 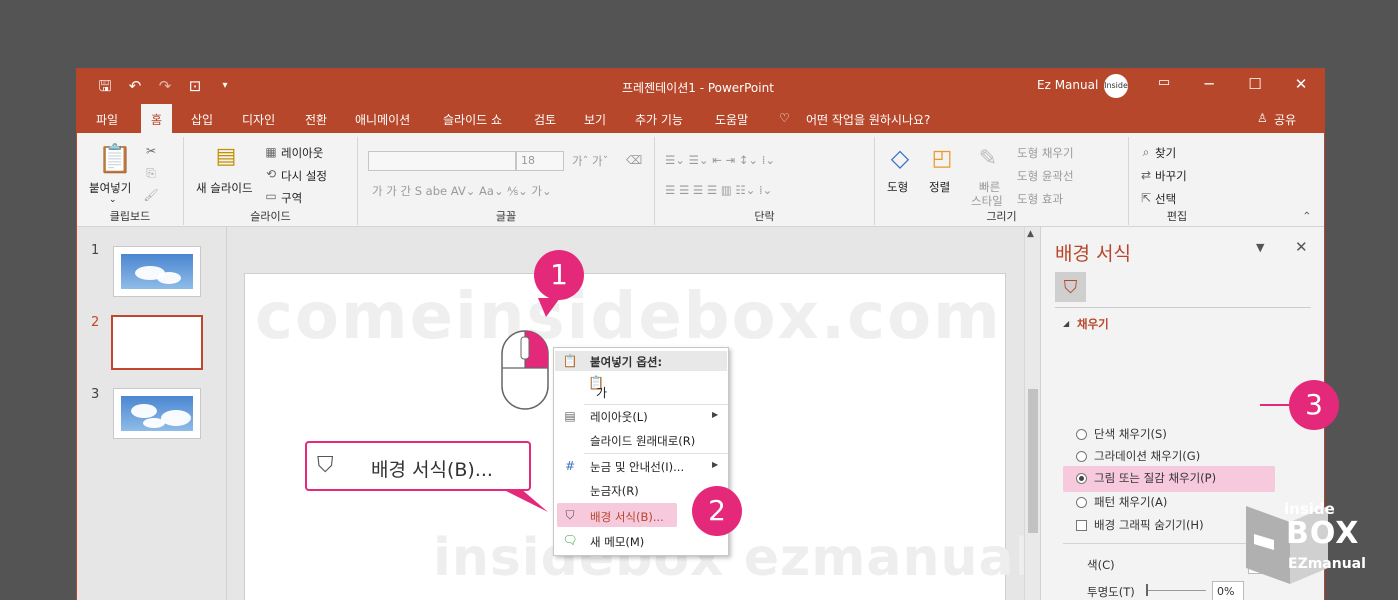 What do you see at coordinates (1314, 405) in the screenshot?
I see `step-badge-3: 3` at bounding box center [1314, 405].